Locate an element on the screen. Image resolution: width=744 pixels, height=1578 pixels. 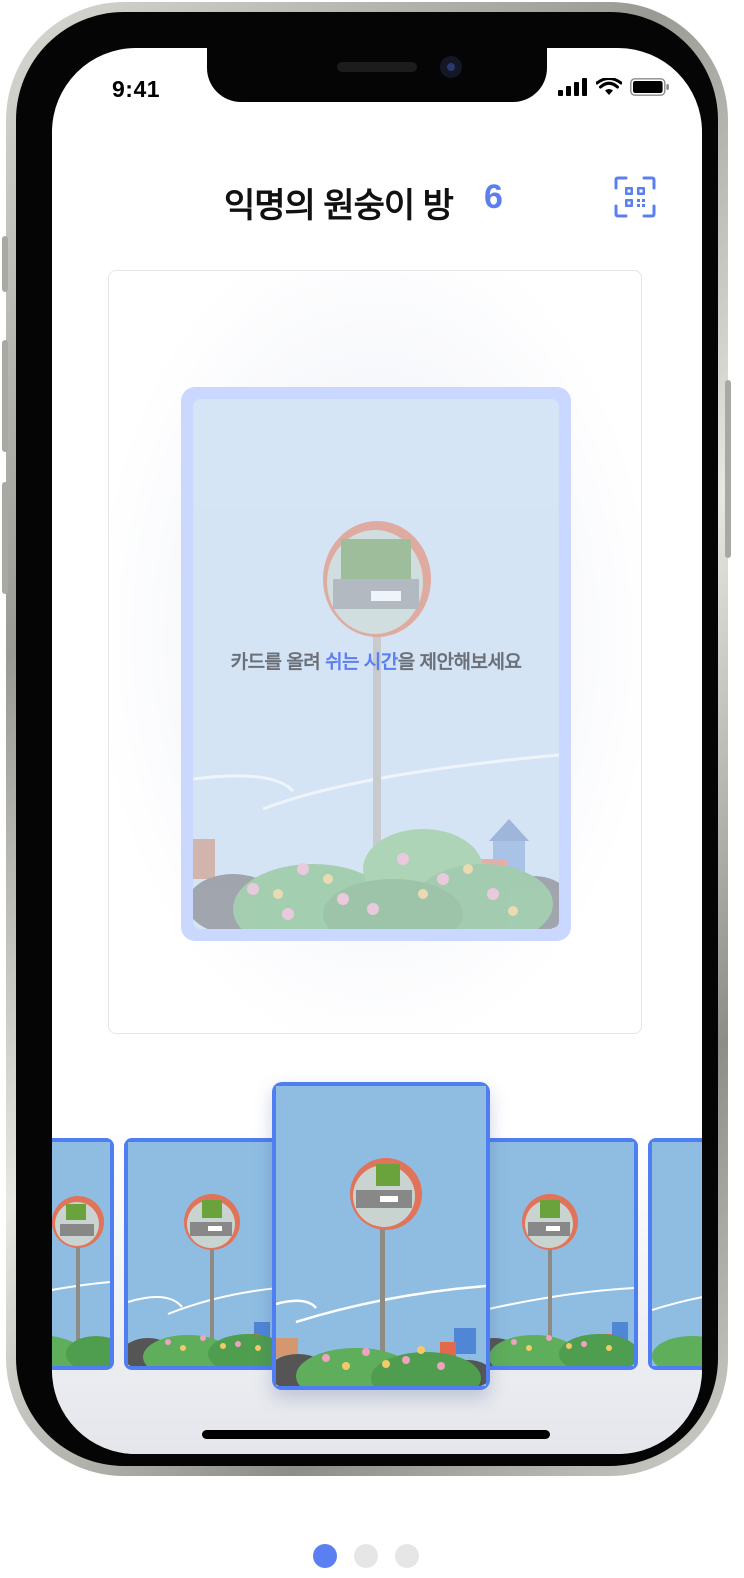
qr-scan-button is located at coordinates (635, 197).